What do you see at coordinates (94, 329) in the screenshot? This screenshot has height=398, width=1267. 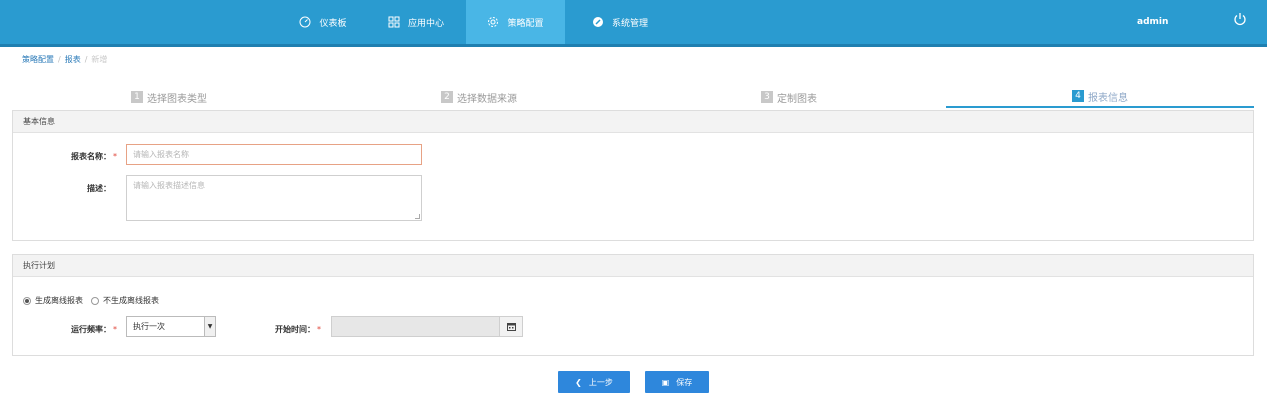 I see `frequency-label: 运行频率： *` at bounding box center [94, 329].